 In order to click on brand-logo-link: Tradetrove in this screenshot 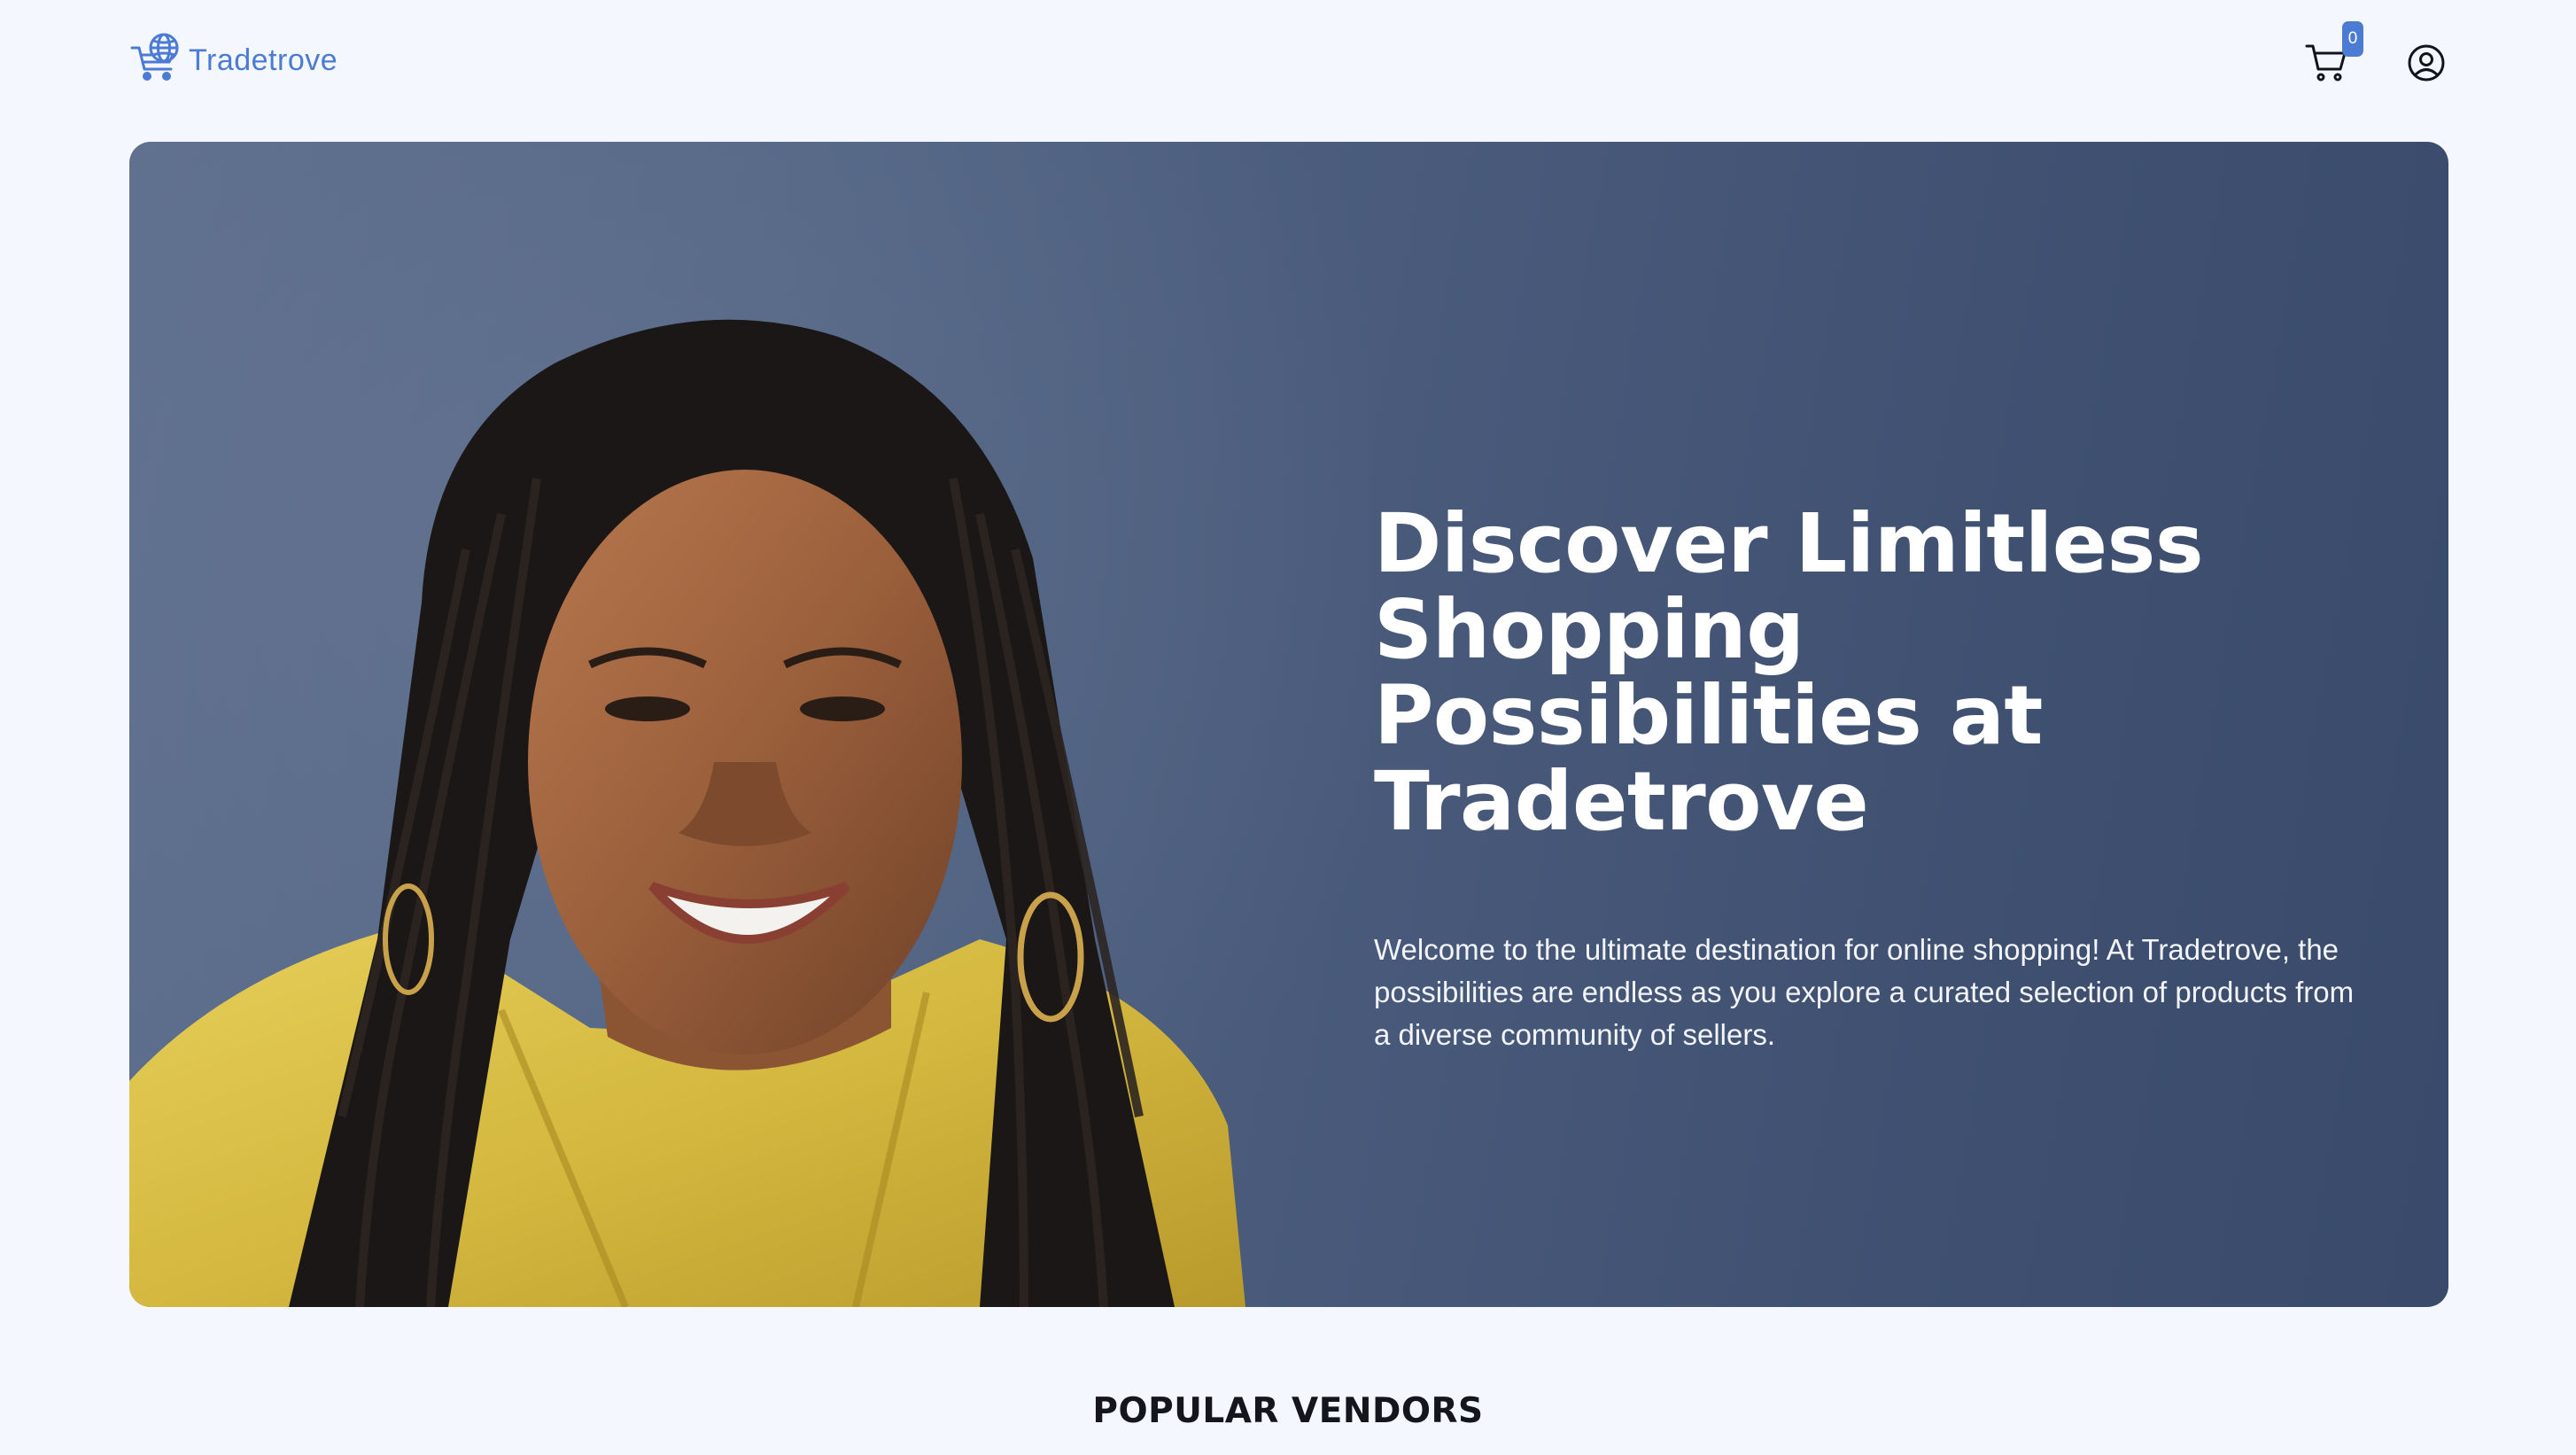, I will do `click(234, 56)`.